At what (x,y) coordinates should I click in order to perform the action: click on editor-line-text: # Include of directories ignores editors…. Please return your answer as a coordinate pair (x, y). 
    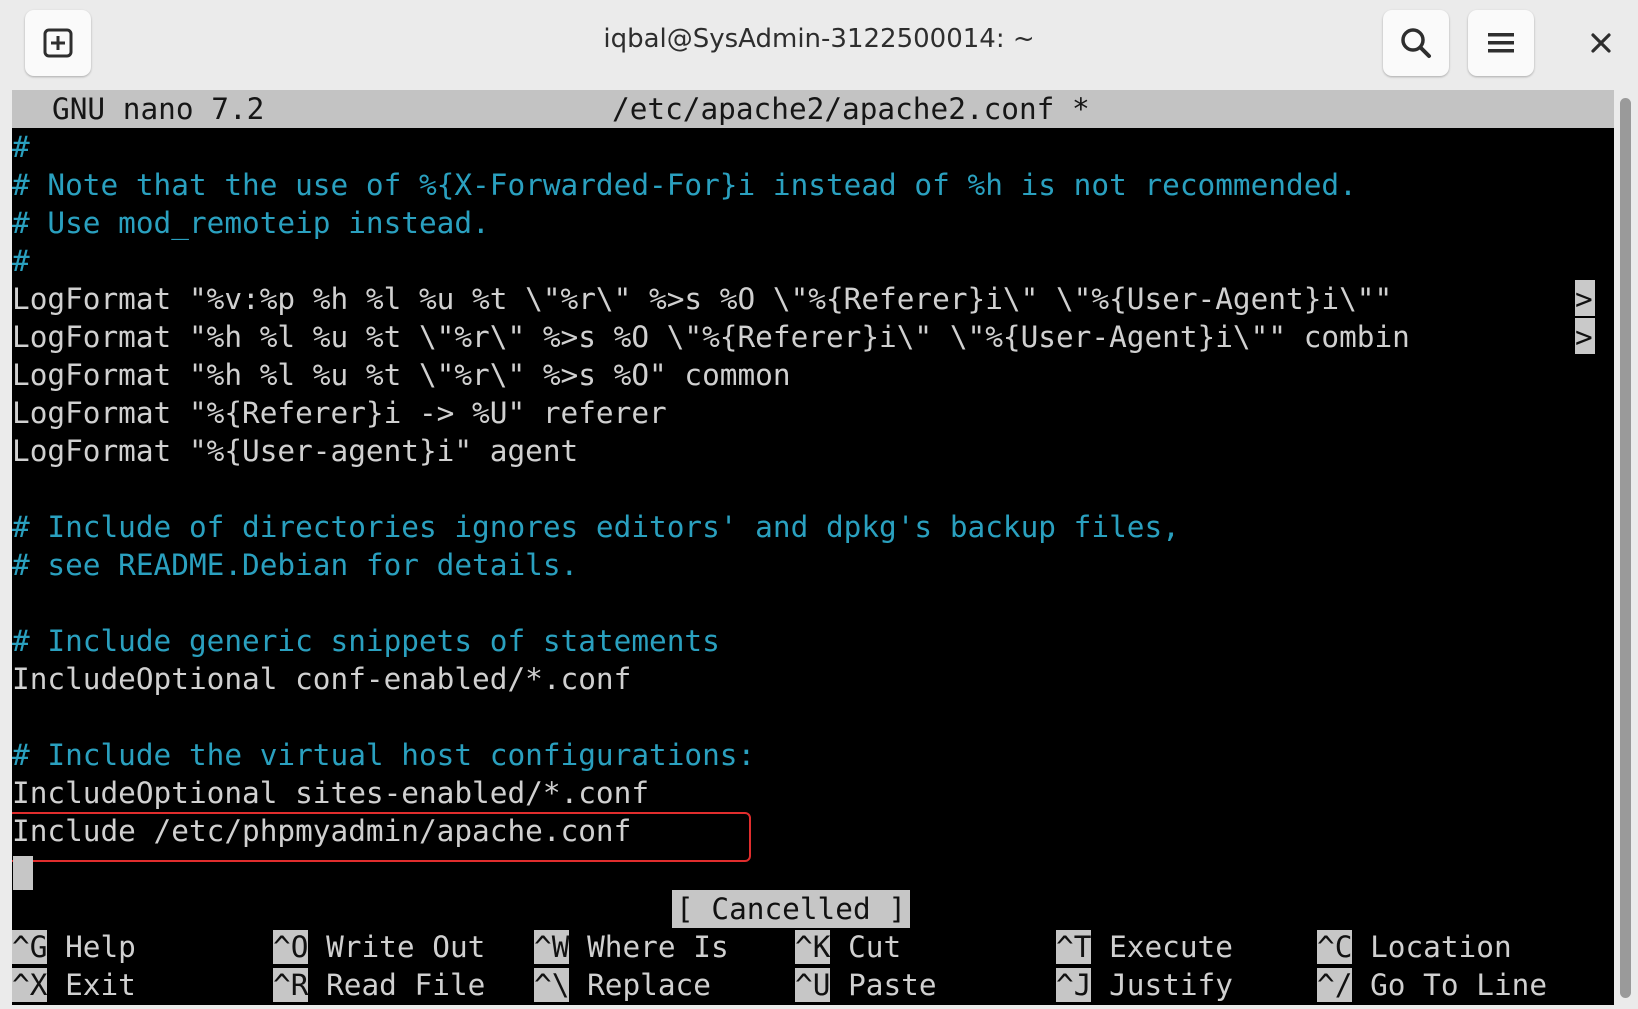
    Looking at the image, I should click on (596, 527).